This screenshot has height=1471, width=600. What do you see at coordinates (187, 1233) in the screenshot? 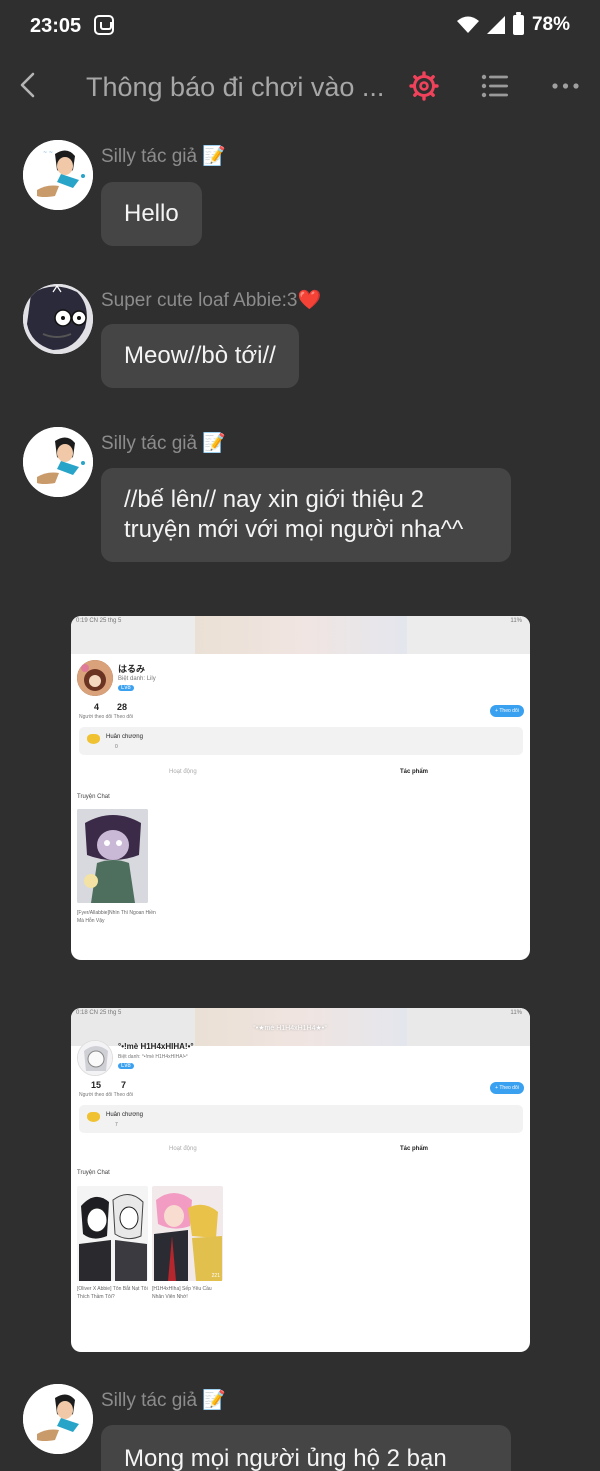
I see `story-cover: 221` at bounding box center [187, 1233].